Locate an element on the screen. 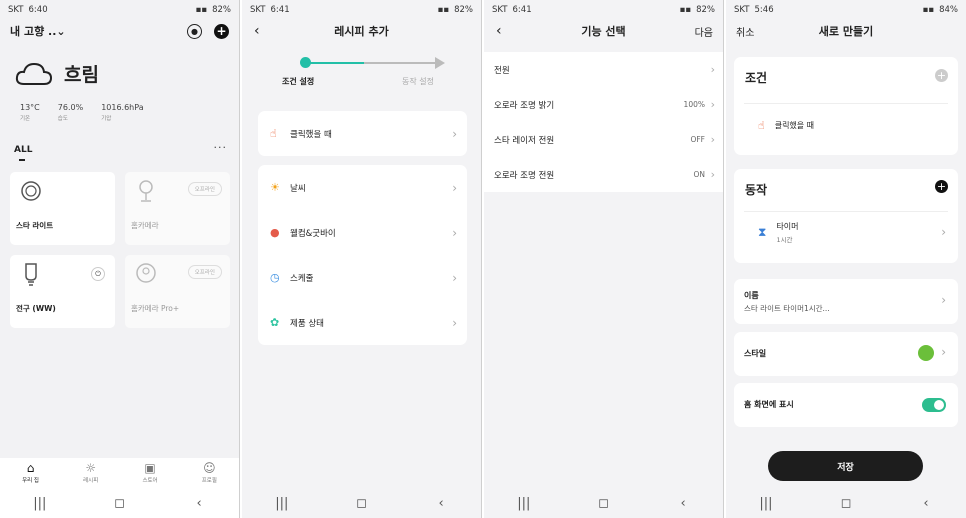 This screenshot has height=518, width=966. list-item: 오로라 조명 전원 ON › is located at coordinates (603, 174).